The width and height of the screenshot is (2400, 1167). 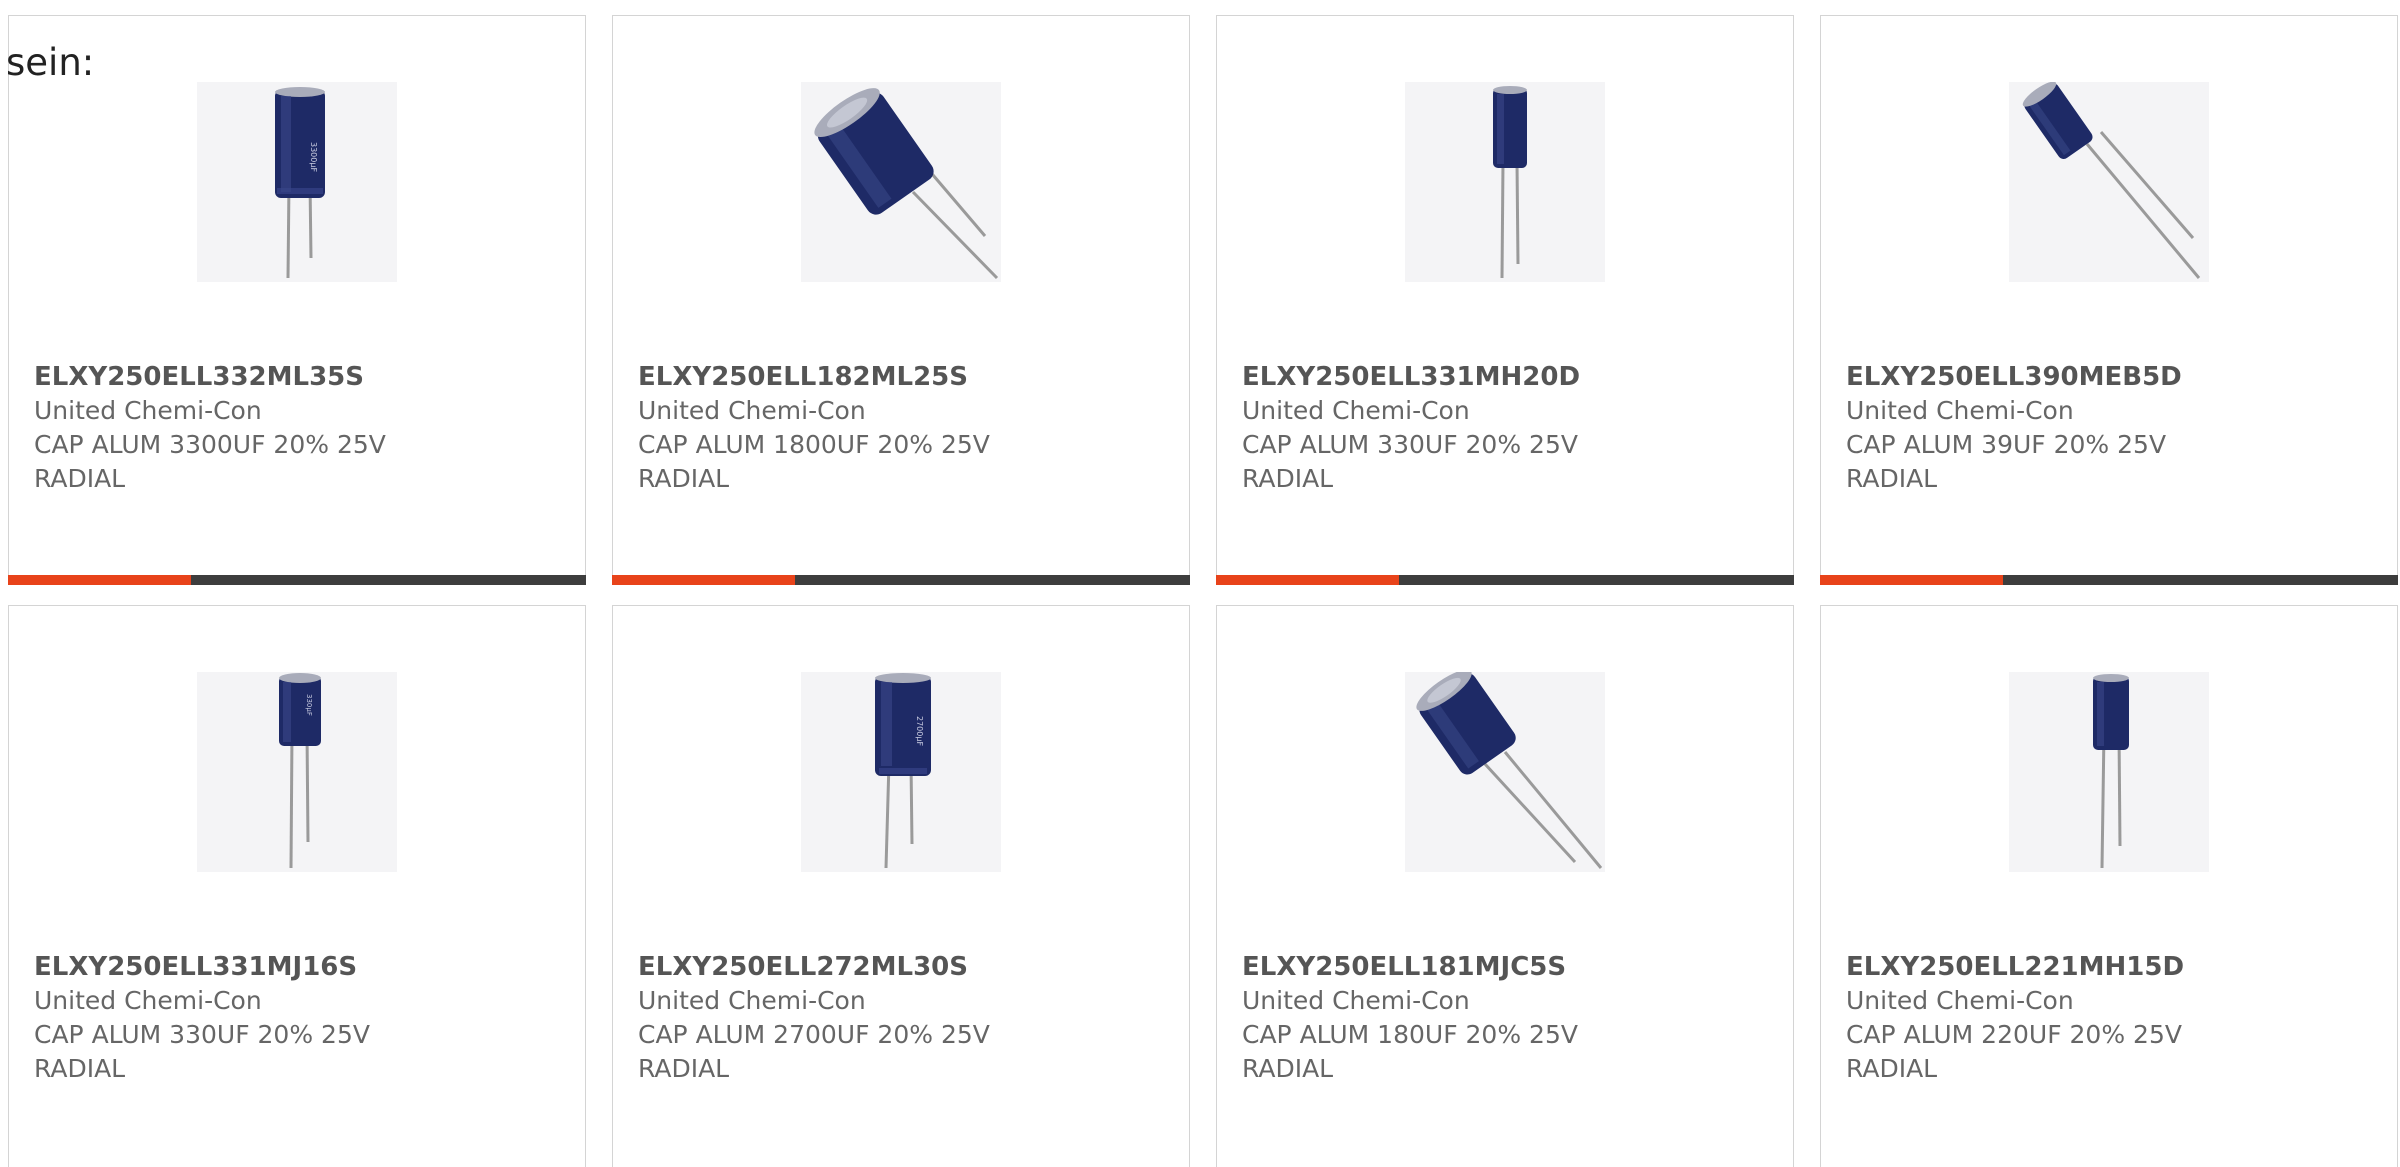 I want to click on part-number: ELXY250ELL221MH15D, so click(x=2111, y=967).